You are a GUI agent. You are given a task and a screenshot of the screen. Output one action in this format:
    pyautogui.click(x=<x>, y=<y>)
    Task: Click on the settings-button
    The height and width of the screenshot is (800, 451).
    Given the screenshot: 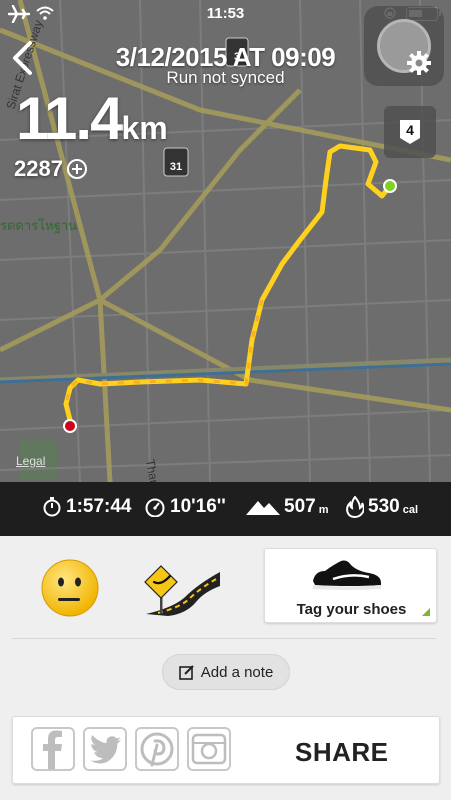 What is the action you would take?
    pyautogui.click(x=404, y=46)
    